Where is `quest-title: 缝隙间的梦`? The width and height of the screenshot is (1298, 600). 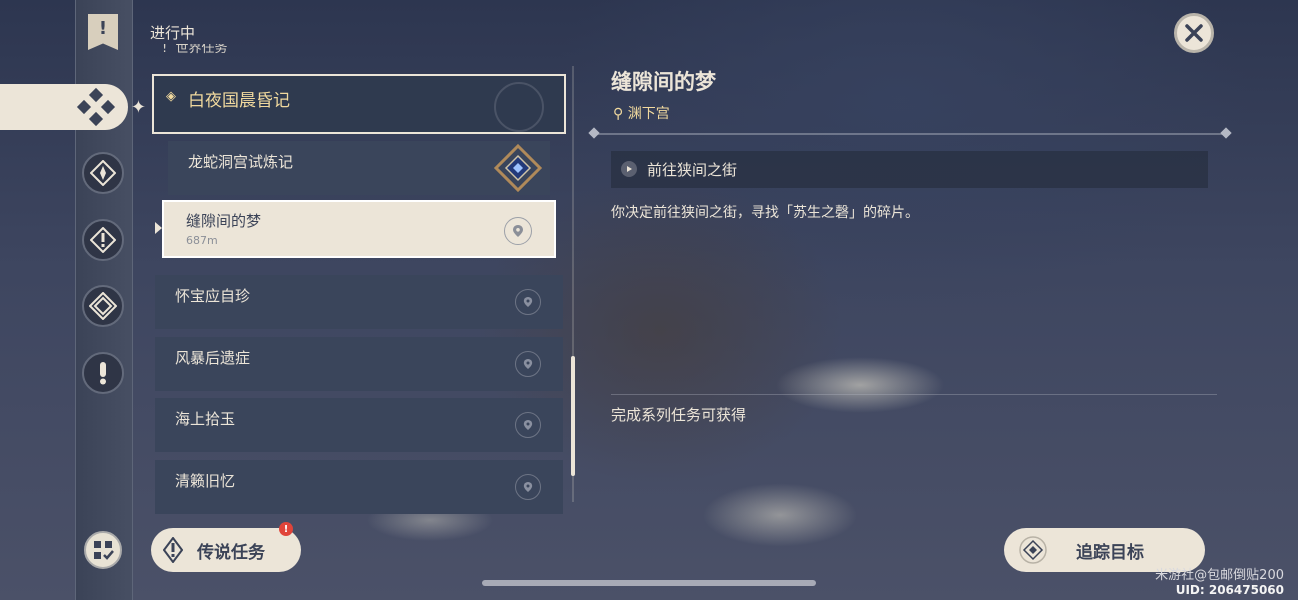 quest-title: 缝隙间的梦 is located at coordinates (224, 221).